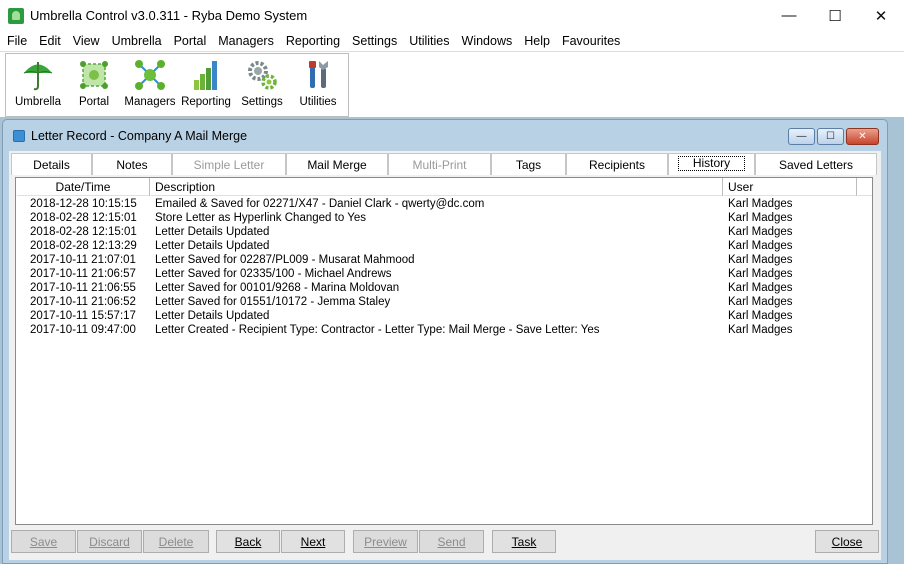 This screenshot has width=904, height=564. I want to click on tab-mail-merge: Mail Merge, so click(337, 164).